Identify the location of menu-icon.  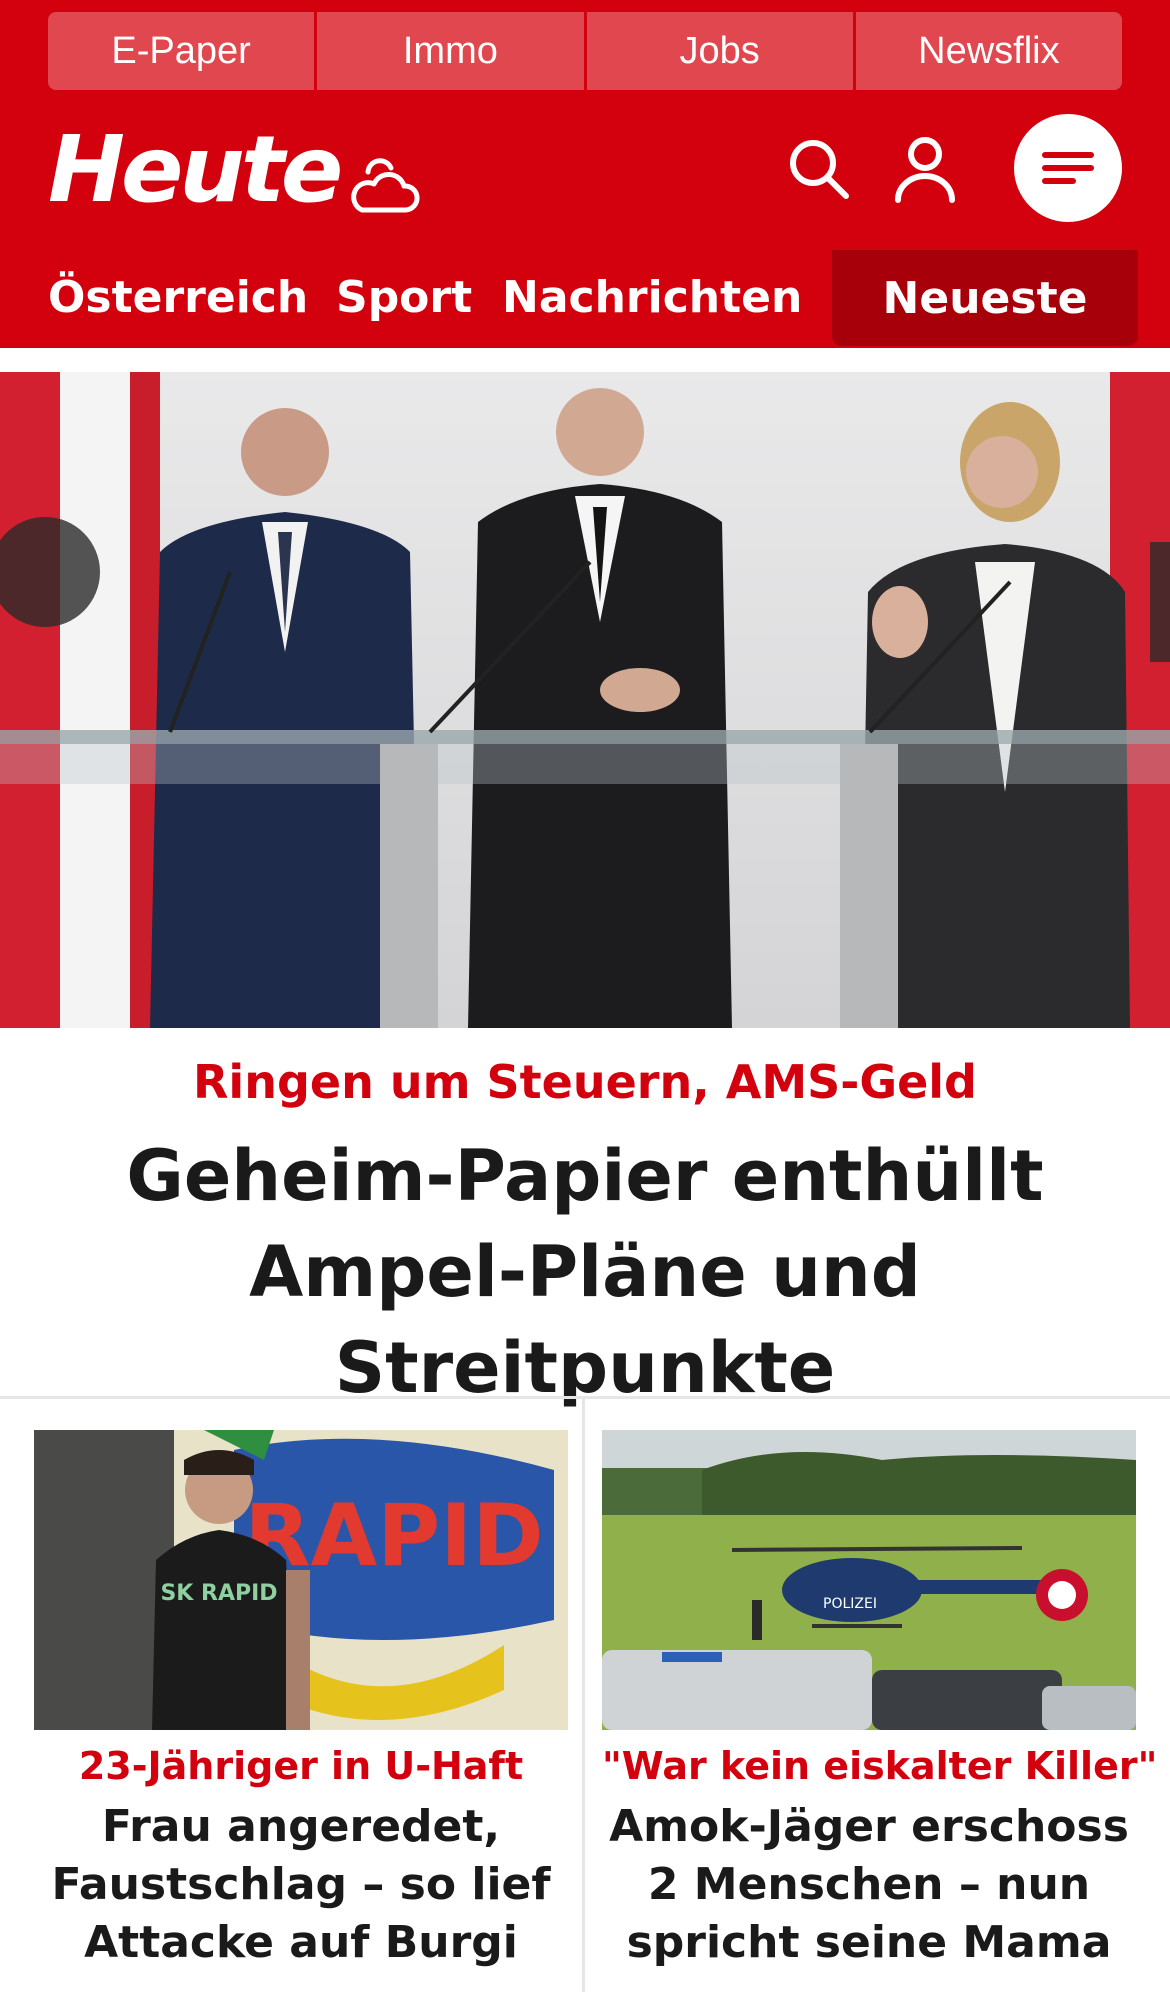
(1068, 168).